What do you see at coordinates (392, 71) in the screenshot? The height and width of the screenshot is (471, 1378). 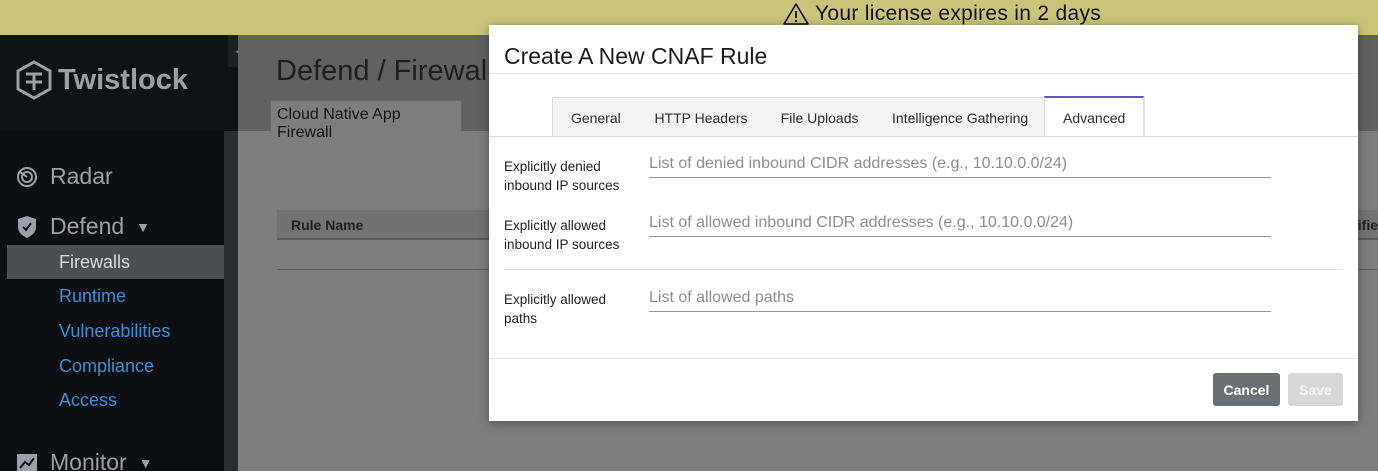 I see `page-title: Defend / Firewalls` at bounding box center [392, 71].